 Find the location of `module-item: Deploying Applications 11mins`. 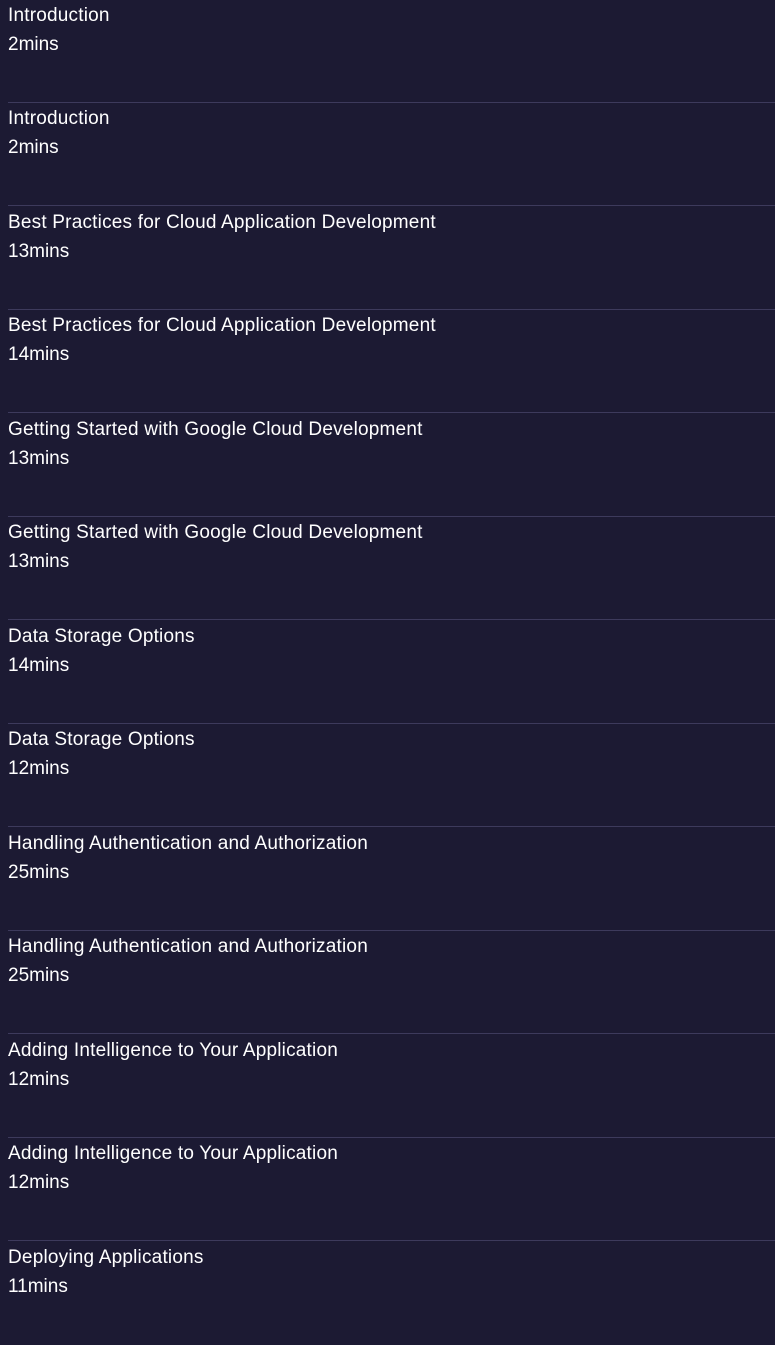

module-item: Deploying Applications 11mins is located at coordinates (391, 1293).